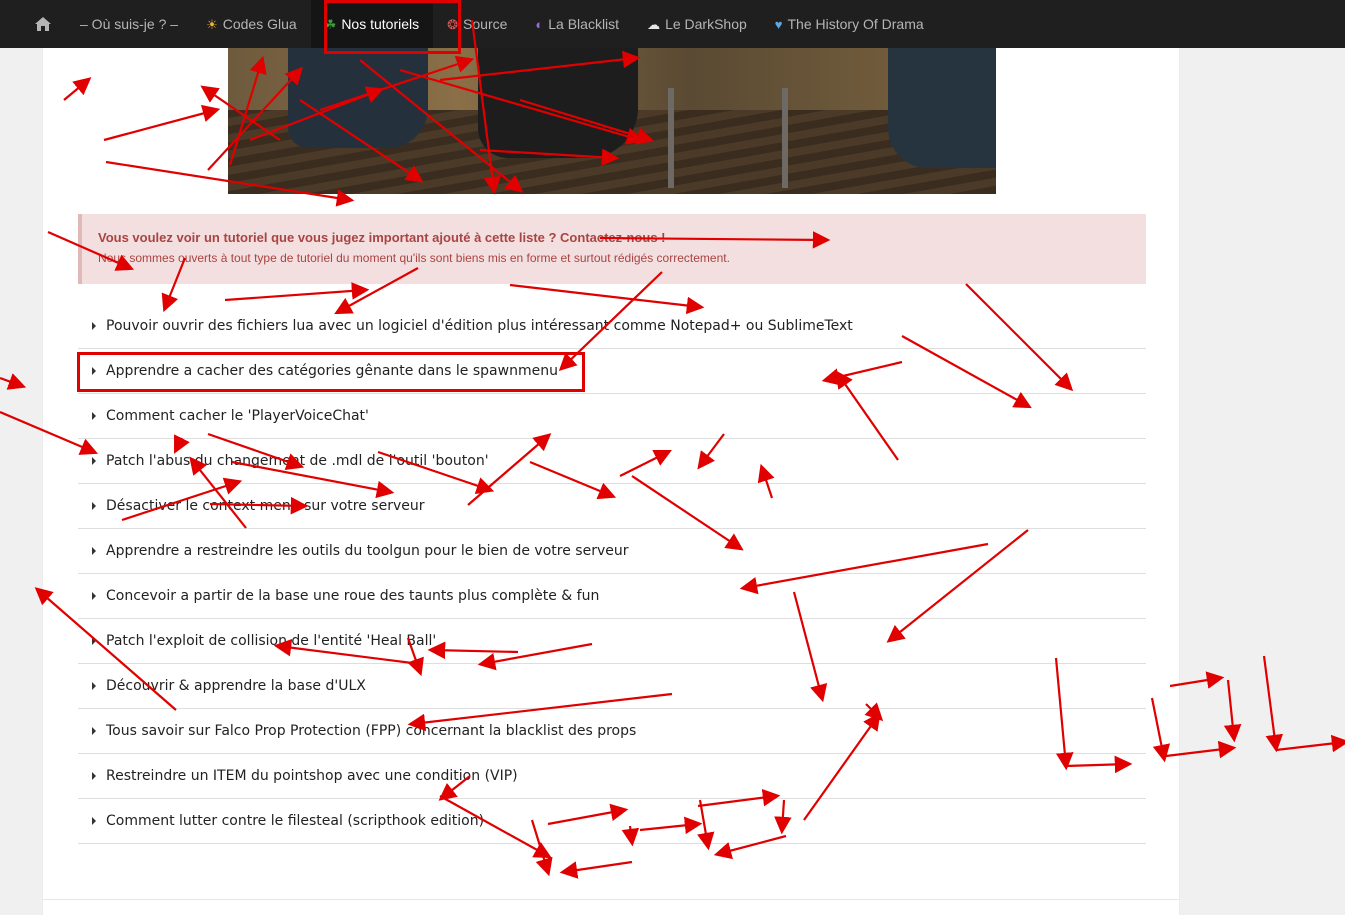 Image resolution: width=1345 pixels, height=915 pixels. What do you see at coordinates (558, 103) in the screenshot?
I see `banner-figure-middle` at bounding box center [558, 103].